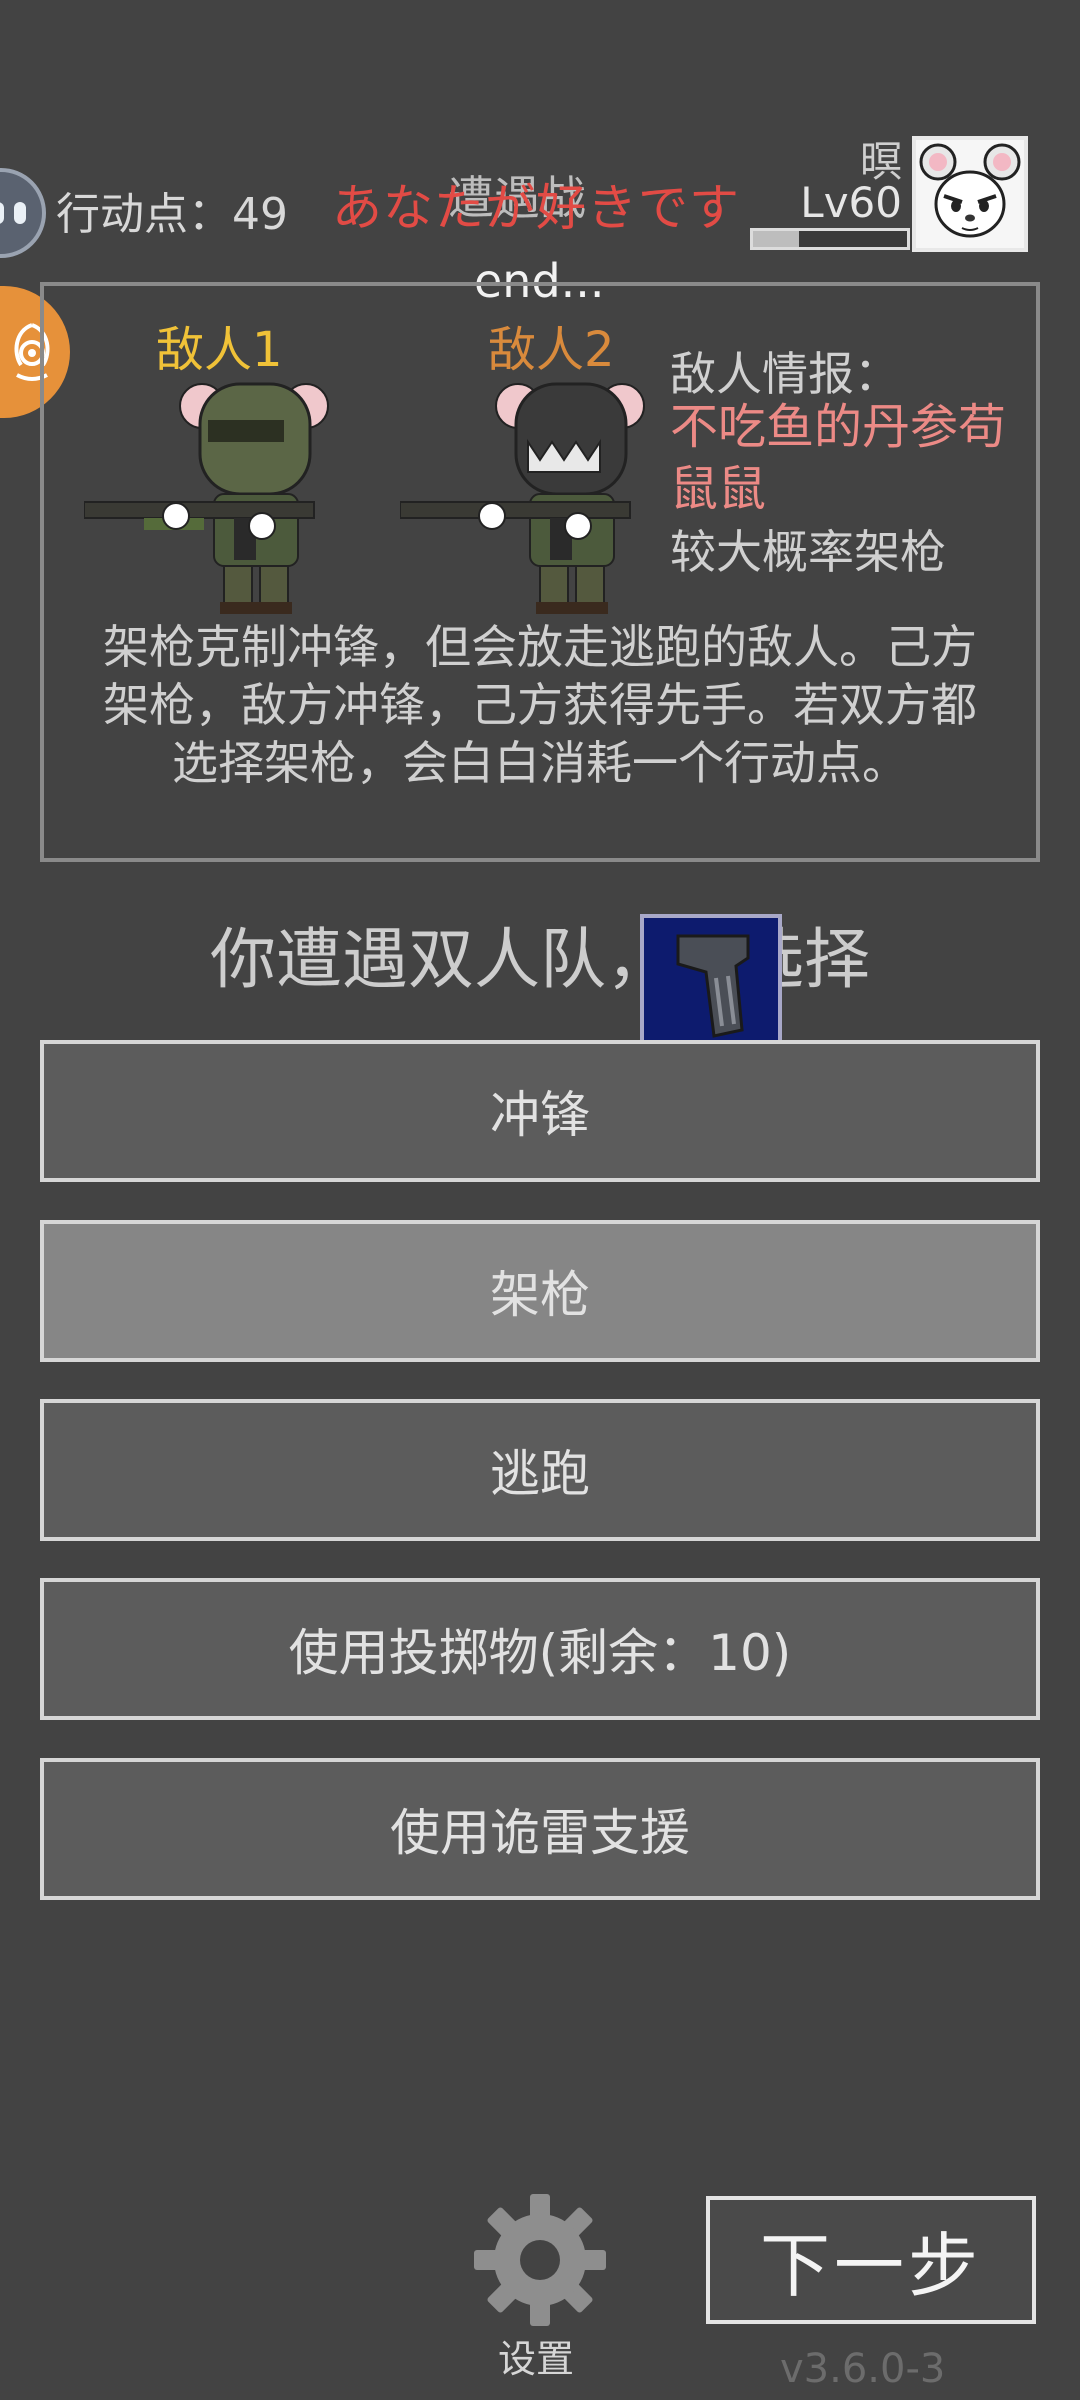 Image resolution: width=1080 pixels, height=2400 pixels. Describe the element at coordinates (871, 2260) in the screenshot. I see `next-step-button: 下一步` at that location.